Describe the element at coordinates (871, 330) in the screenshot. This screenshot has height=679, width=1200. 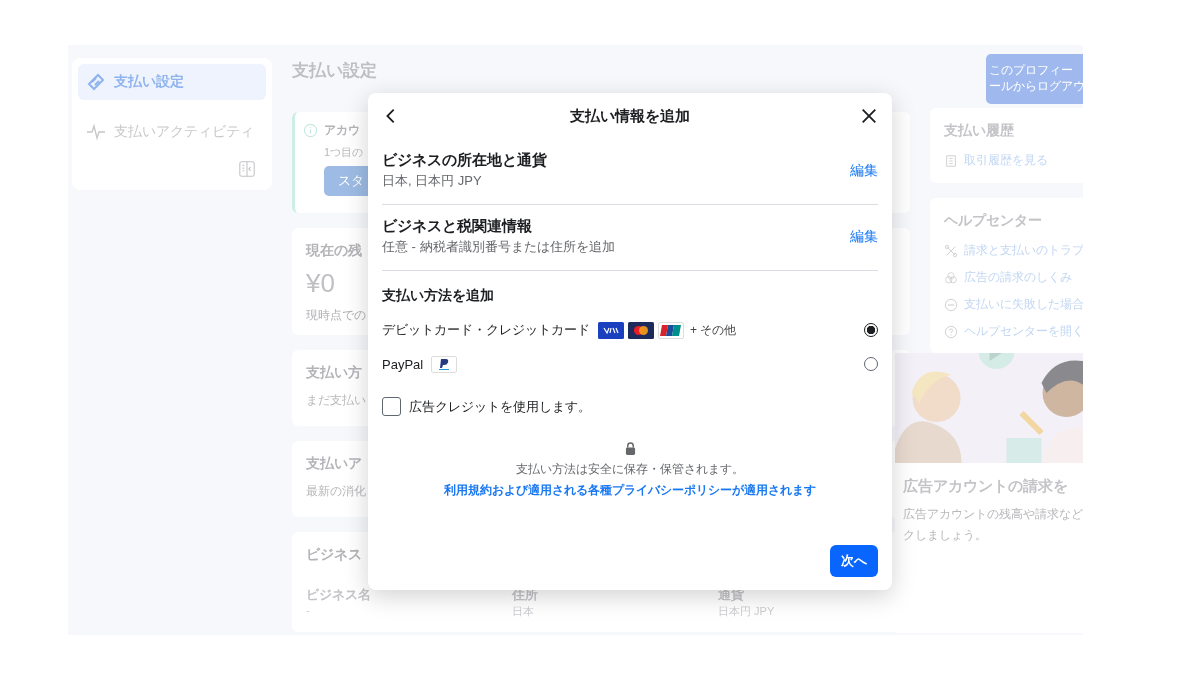
I see `radio-button` at that location.